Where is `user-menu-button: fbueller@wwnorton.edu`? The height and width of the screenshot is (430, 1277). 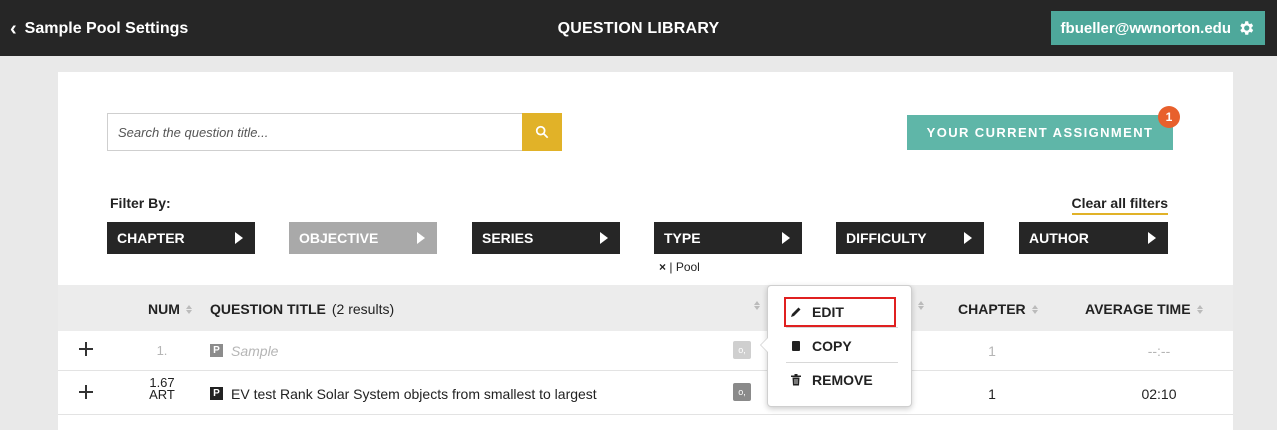 user-menu-button: fbueller@wwnorton.edu is located at coordinates (1157, 28).